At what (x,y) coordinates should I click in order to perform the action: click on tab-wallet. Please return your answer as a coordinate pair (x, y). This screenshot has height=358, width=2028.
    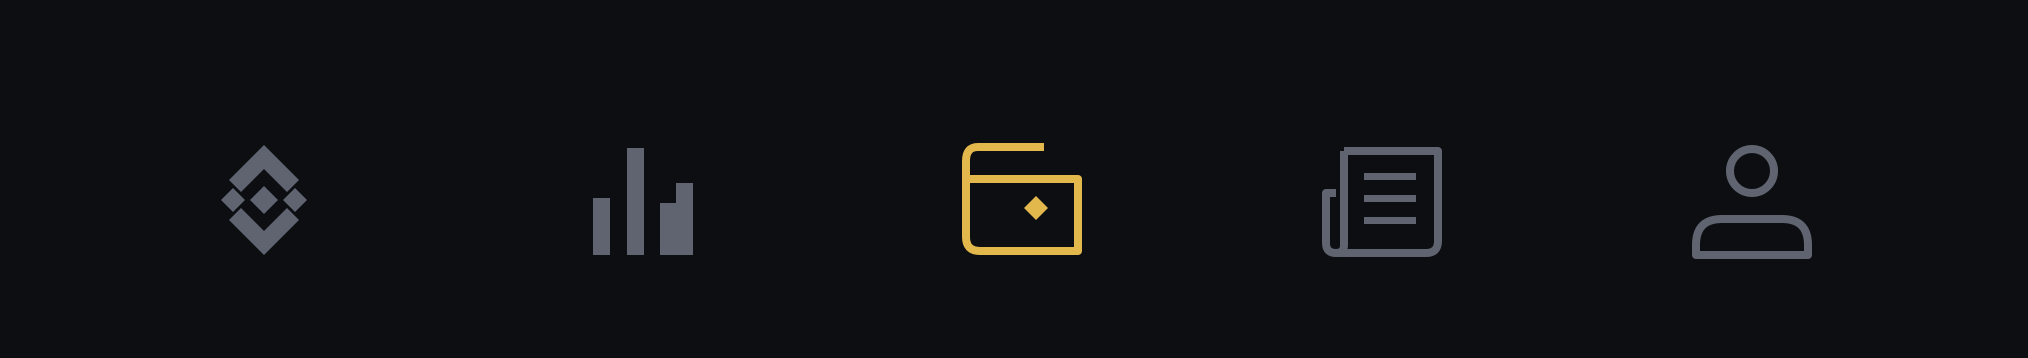
    Looking at the image, I should click on (1026, 200).